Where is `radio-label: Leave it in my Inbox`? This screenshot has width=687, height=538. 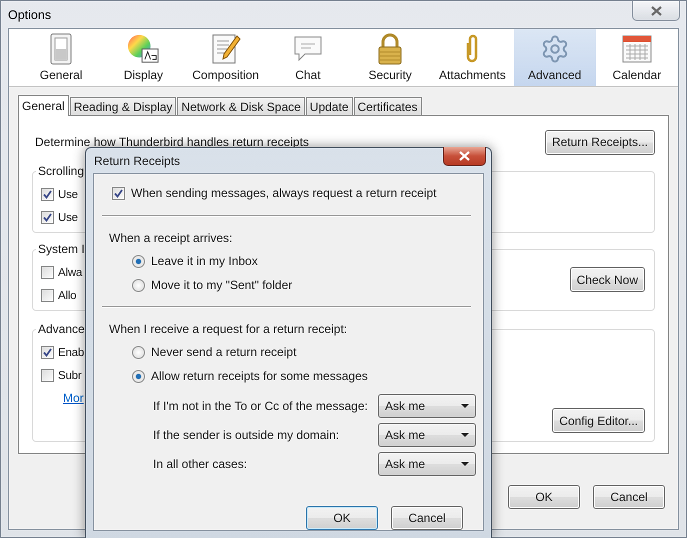
radio-label: Leave it in my Inbox is located at coordinates (204, 261).